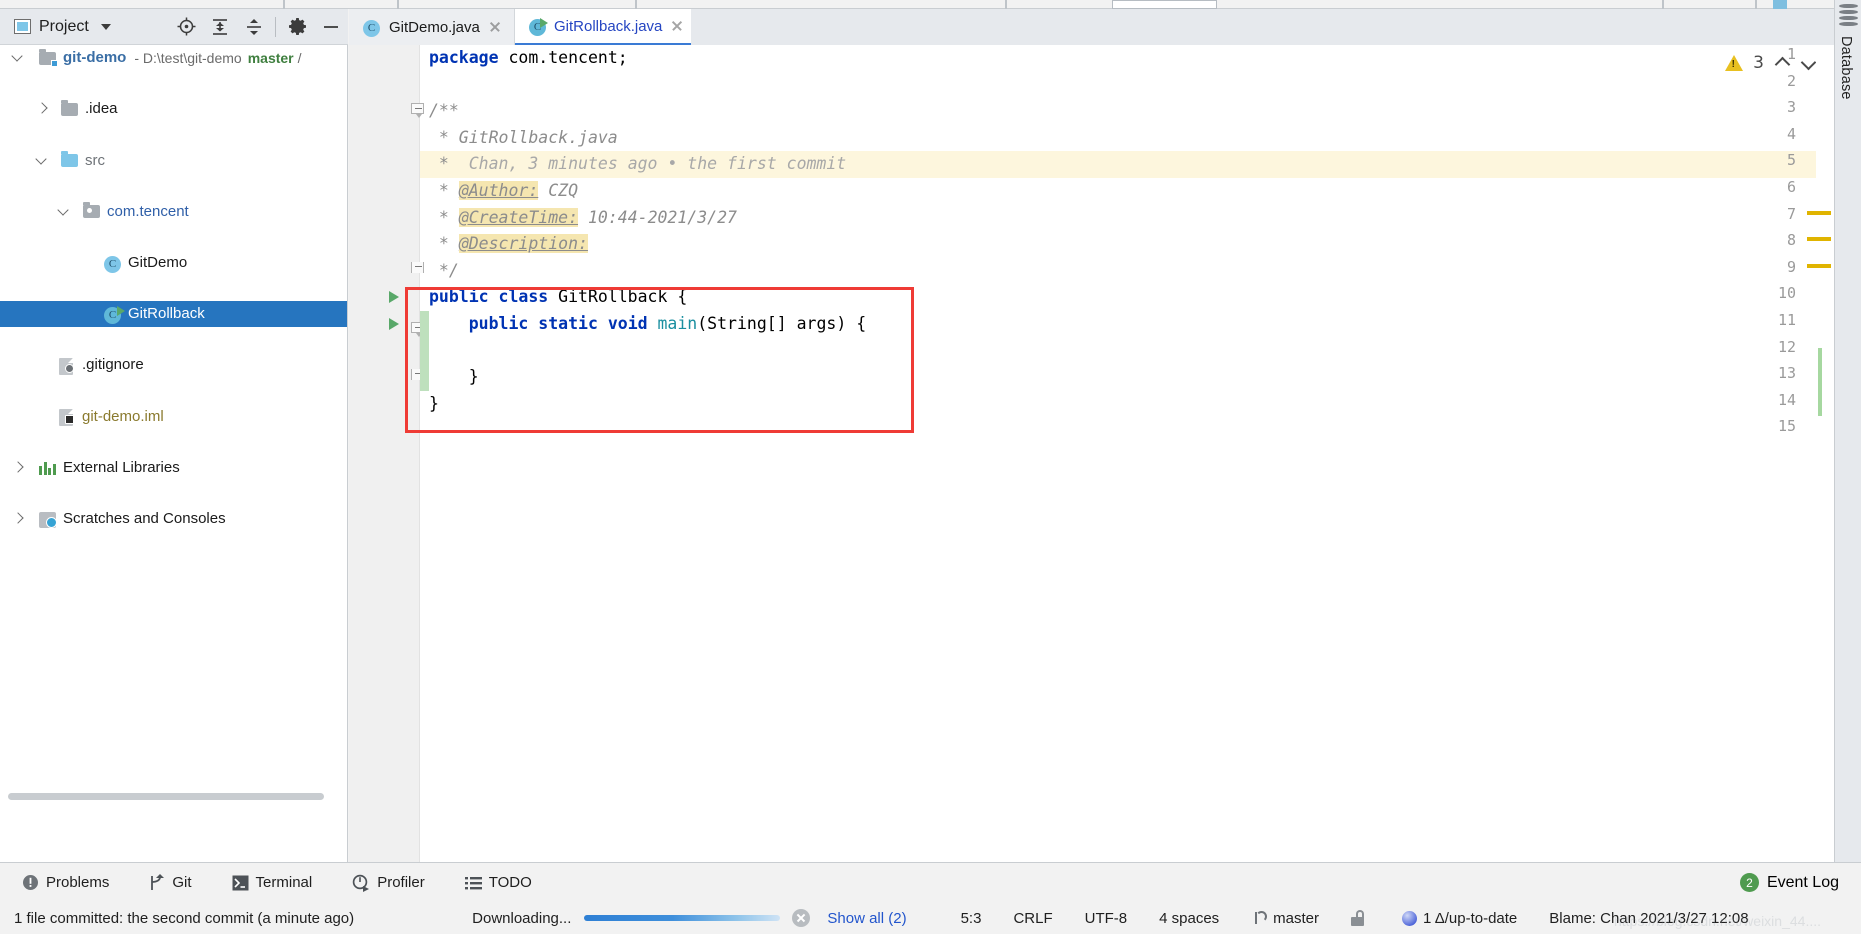 The height and width of the screenshot is (934, 1861). I want to click on event-log-button: 2 Event Log, so click(1800, 882).